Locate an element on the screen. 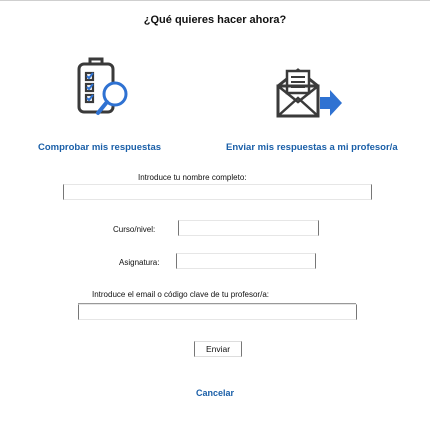 Image resolution: width=430 pixels, height=432 pixels. submit-button: Enviar is located at coordinates (218, 349).